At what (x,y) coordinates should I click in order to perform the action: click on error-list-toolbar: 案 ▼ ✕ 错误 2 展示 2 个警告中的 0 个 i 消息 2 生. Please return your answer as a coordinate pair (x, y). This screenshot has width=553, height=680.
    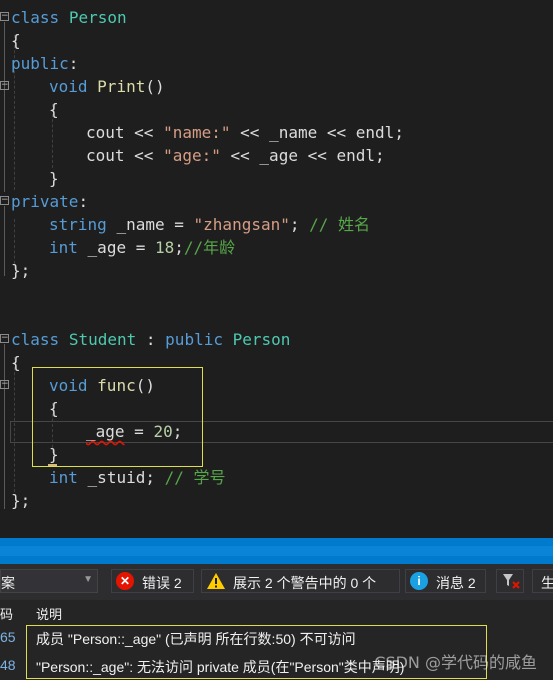
    Looking at the image, I should click on (276, 582).